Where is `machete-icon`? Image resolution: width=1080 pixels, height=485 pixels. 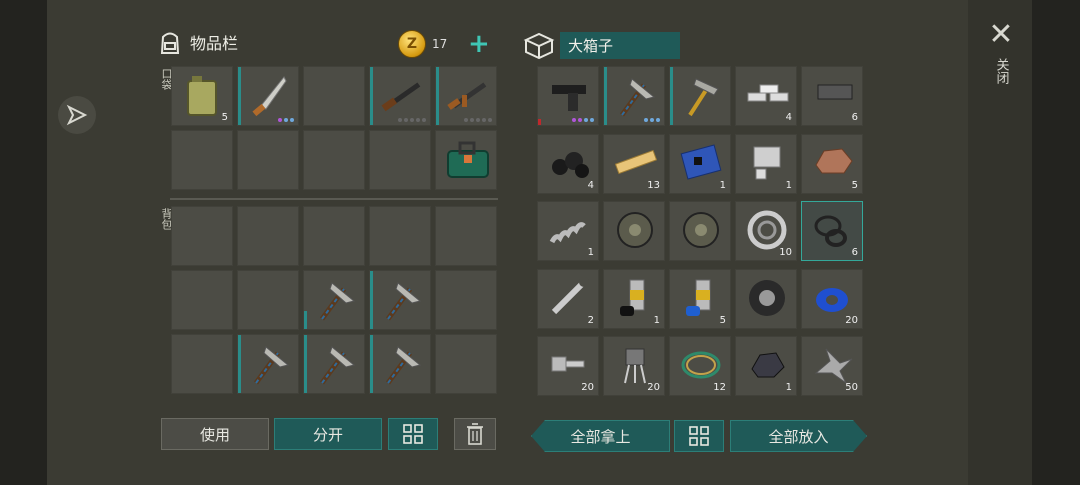 machete-icon is located at coordinates (268, 96).